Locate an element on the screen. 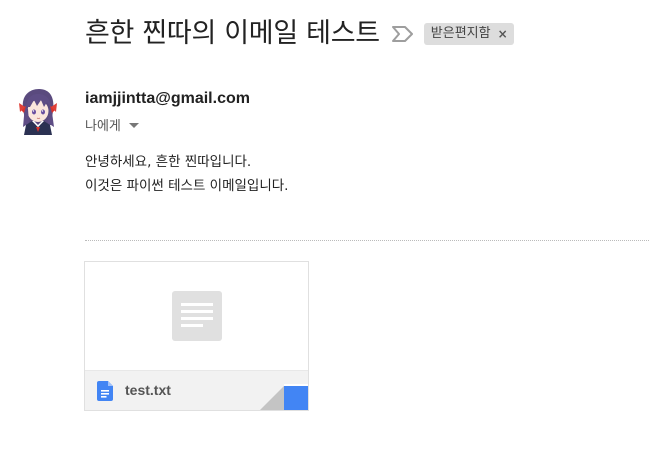 The width and height of the screenshot is (649, 461). attachment-card: test.txt is located at coordinates (196, 336).